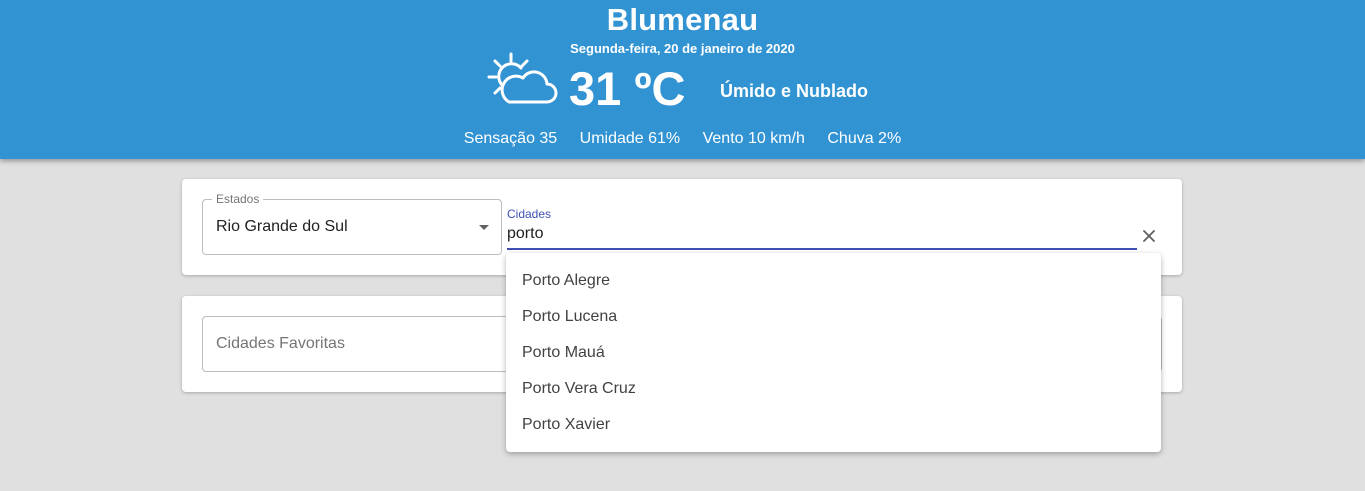 The height and width of the screenshot is (491, 1365). Describe the element at coordinates (282, 226) in the screenshot. I see `state-select-value: Rio Grande do Sul` at that location.